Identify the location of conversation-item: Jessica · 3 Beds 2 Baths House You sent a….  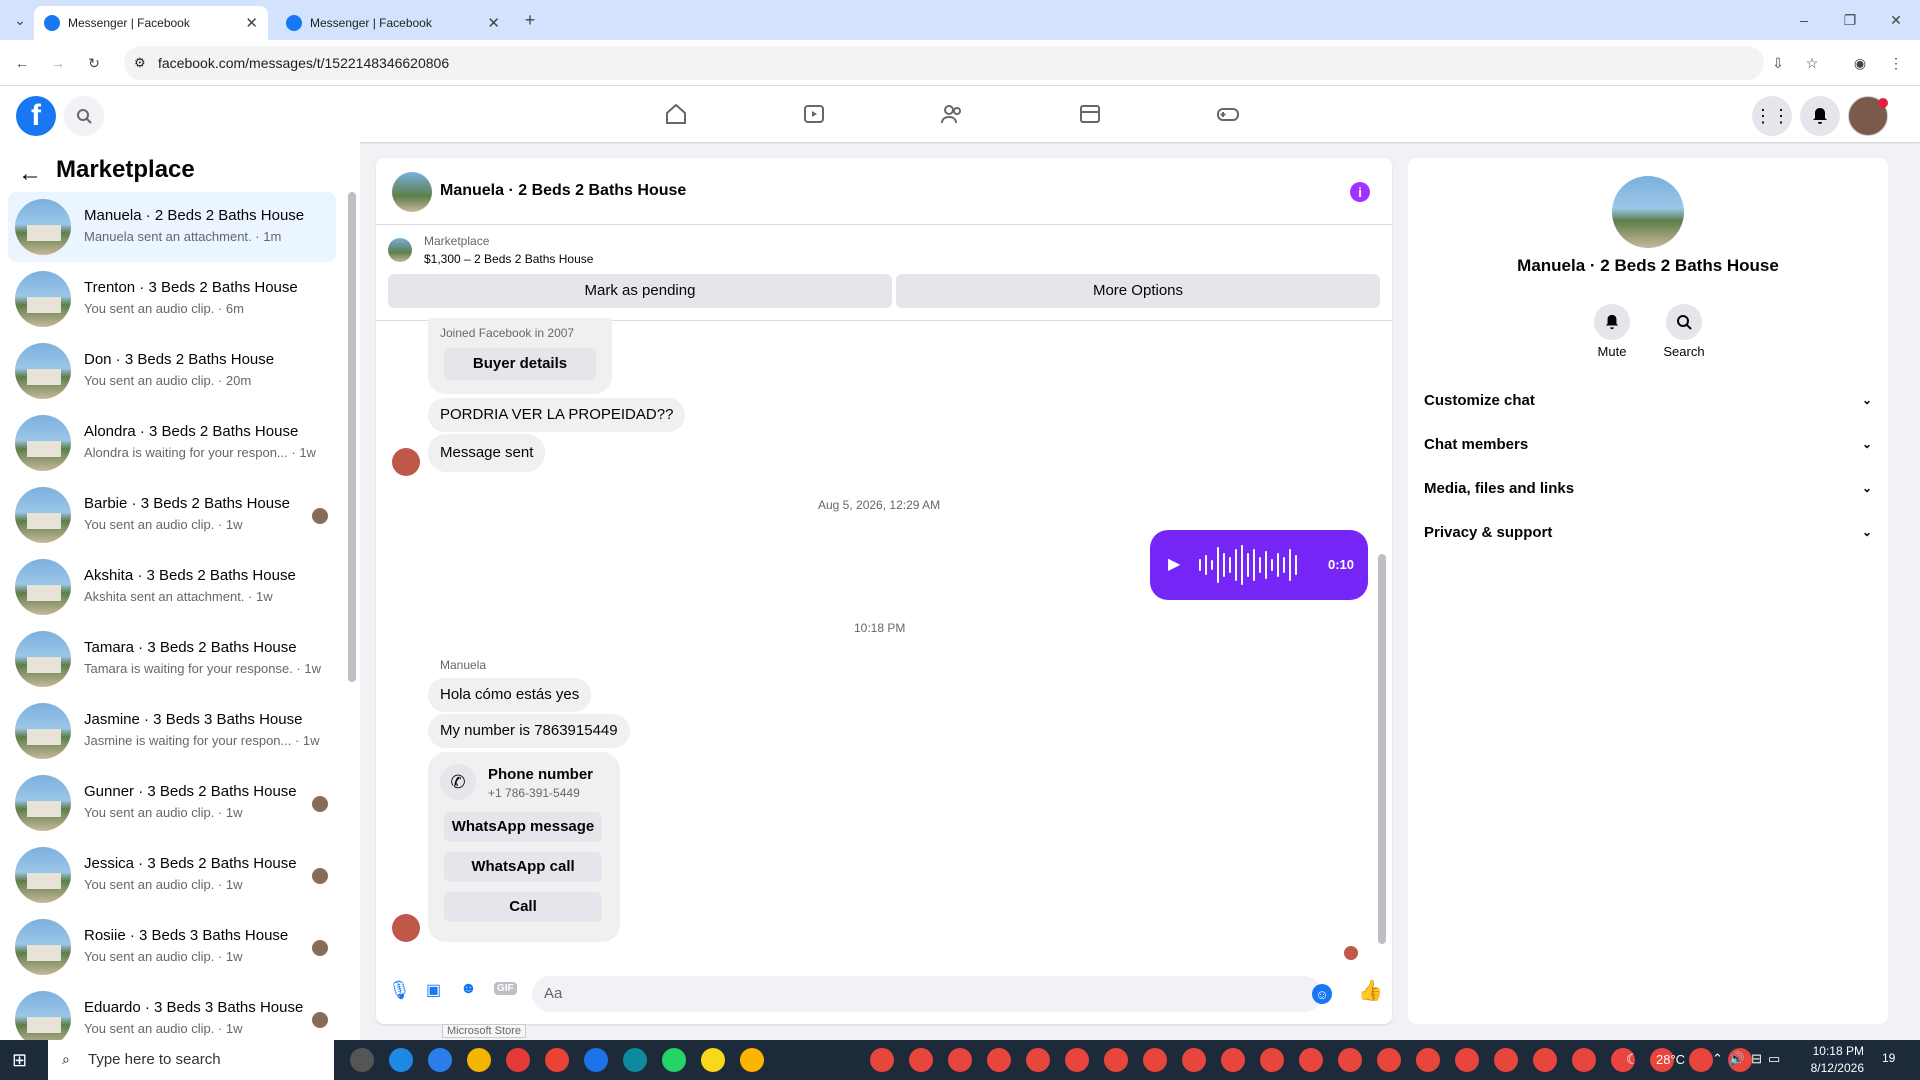
(172, 875).